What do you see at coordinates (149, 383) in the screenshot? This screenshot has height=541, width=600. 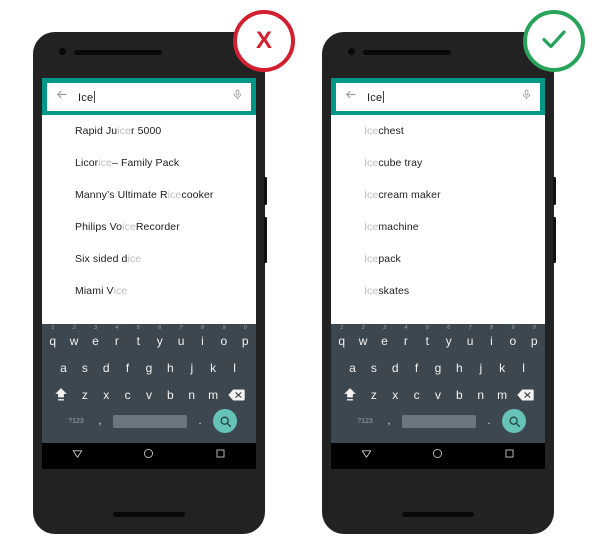 I see `onscreen-keyboard-dont: 1q 2w 3e 4r 5t 6y 7u 8i 9o 0p a s d f g` at bounding box center [149, 383].